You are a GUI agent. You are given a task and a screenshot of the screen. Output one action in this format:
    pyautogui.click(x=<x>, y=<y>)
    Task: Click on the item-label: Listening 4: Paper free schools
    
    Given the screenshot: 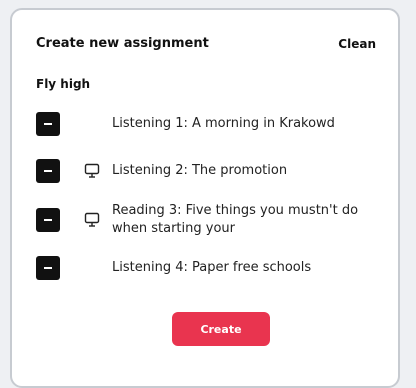 What is the action you would take?
    pyautogui.click(x=212, y=267)
    